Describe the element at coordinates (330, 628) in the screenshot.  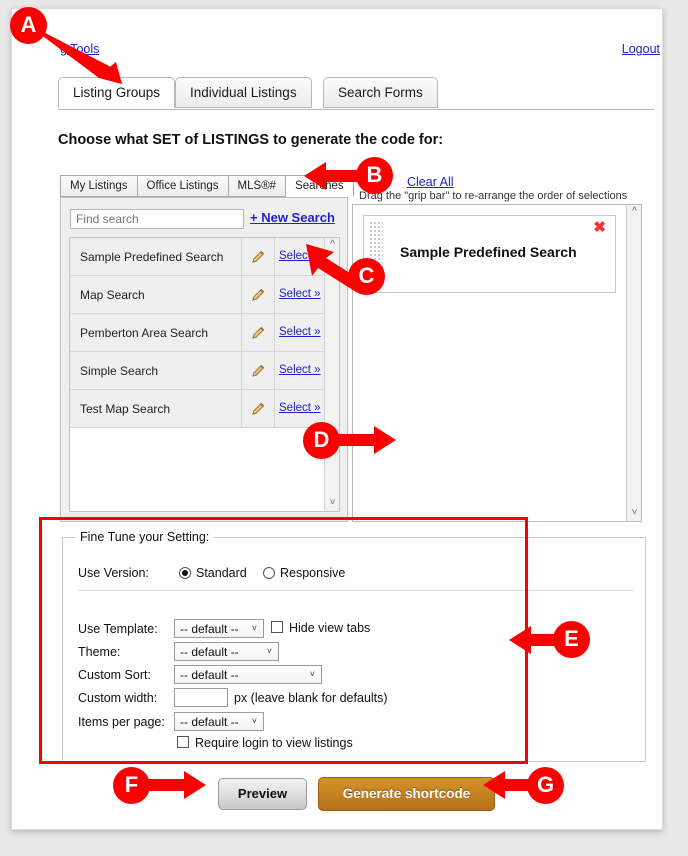
I see `hide-view-tabs-label: Hide view tabs` at that location.